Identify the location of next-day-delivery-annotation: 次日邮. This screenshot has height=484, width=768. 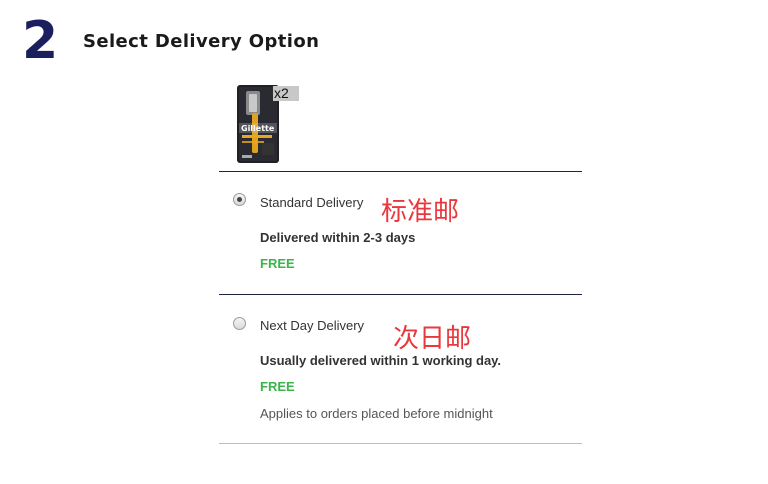
(432, 339).